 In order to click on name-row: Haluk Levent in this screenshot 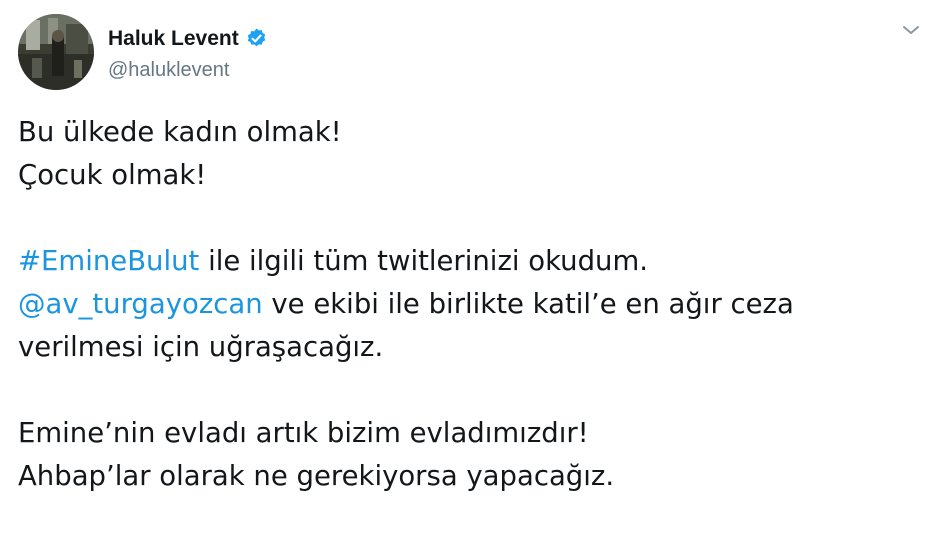, I will do `click(188, 39)`.